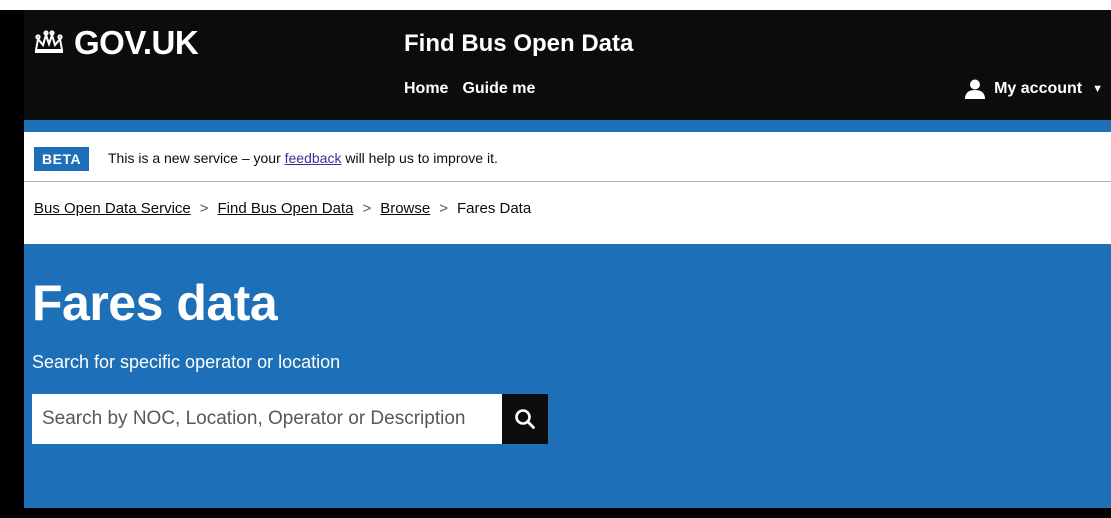 The width and height of the screenshot is (1111, 518). What do you see at coordinates (567, 126) in the screenshot?
I see `header-blue-stripe` at bounding box center [567, 126].